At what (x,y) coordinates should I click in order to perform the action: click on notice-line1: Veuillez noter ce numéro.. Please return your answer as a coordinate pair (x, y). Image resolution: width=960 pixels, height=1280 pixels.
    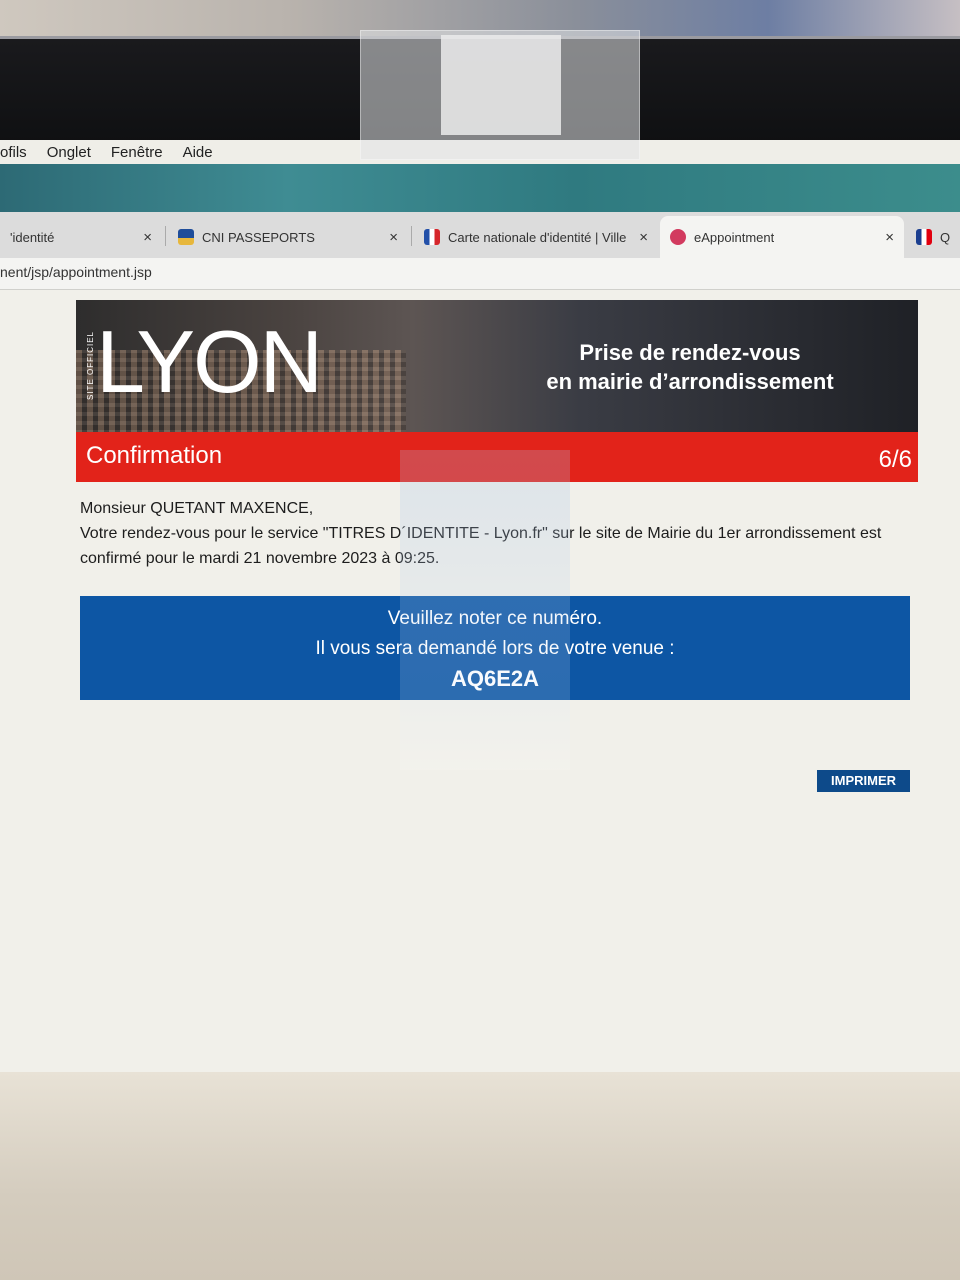
    Looking at the image, I should click on (495, 618).